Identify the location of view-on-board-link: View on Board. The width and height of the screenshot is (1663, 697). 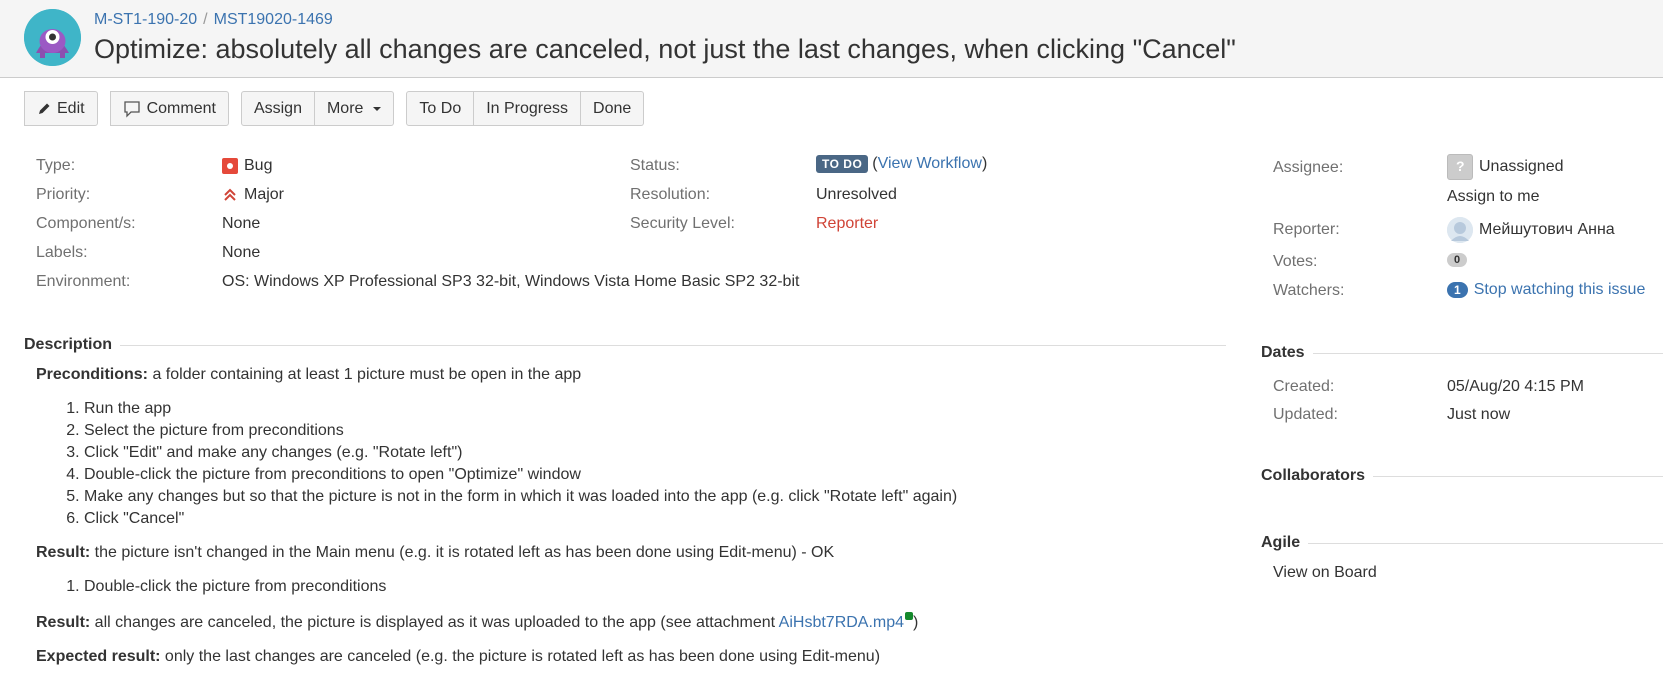
(1325, 573).